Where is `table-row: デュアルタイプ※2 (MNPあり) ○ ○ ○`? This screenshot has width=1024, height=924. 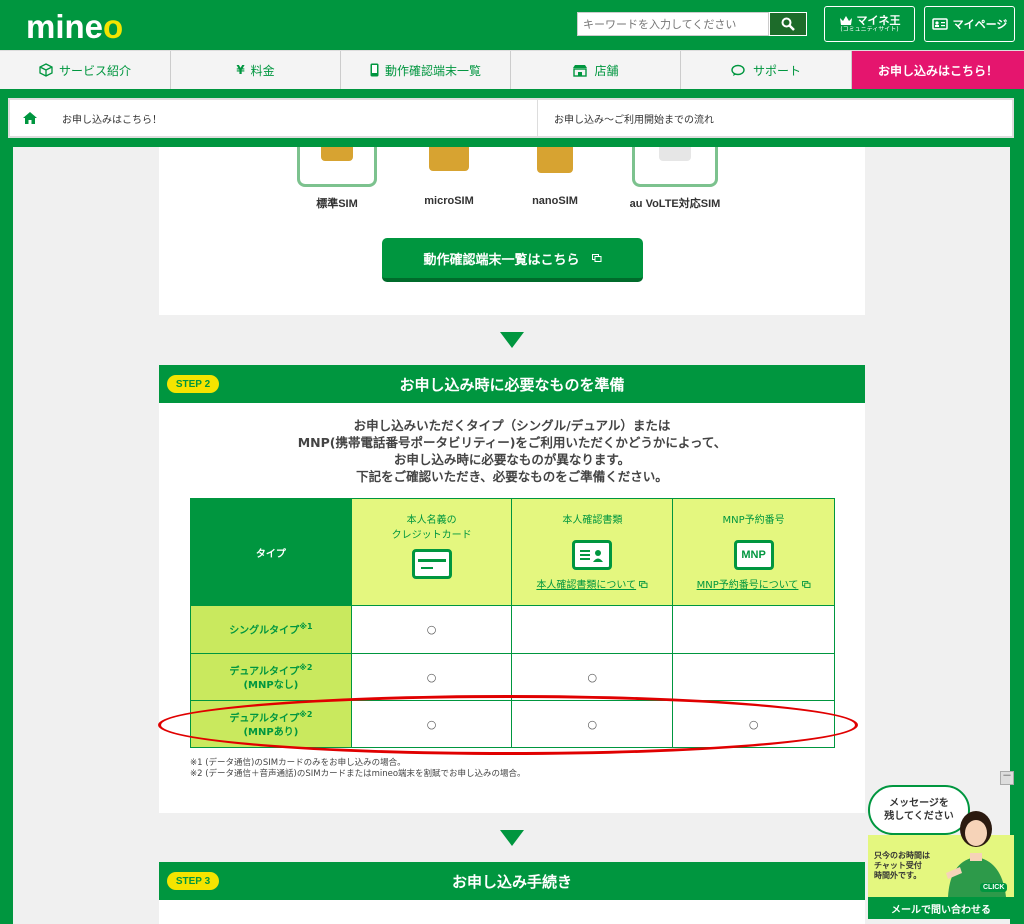
table-row: デュアルタイプ※2 (MNPあり) ○ ○ ○ is located at coordinates (512, 724).